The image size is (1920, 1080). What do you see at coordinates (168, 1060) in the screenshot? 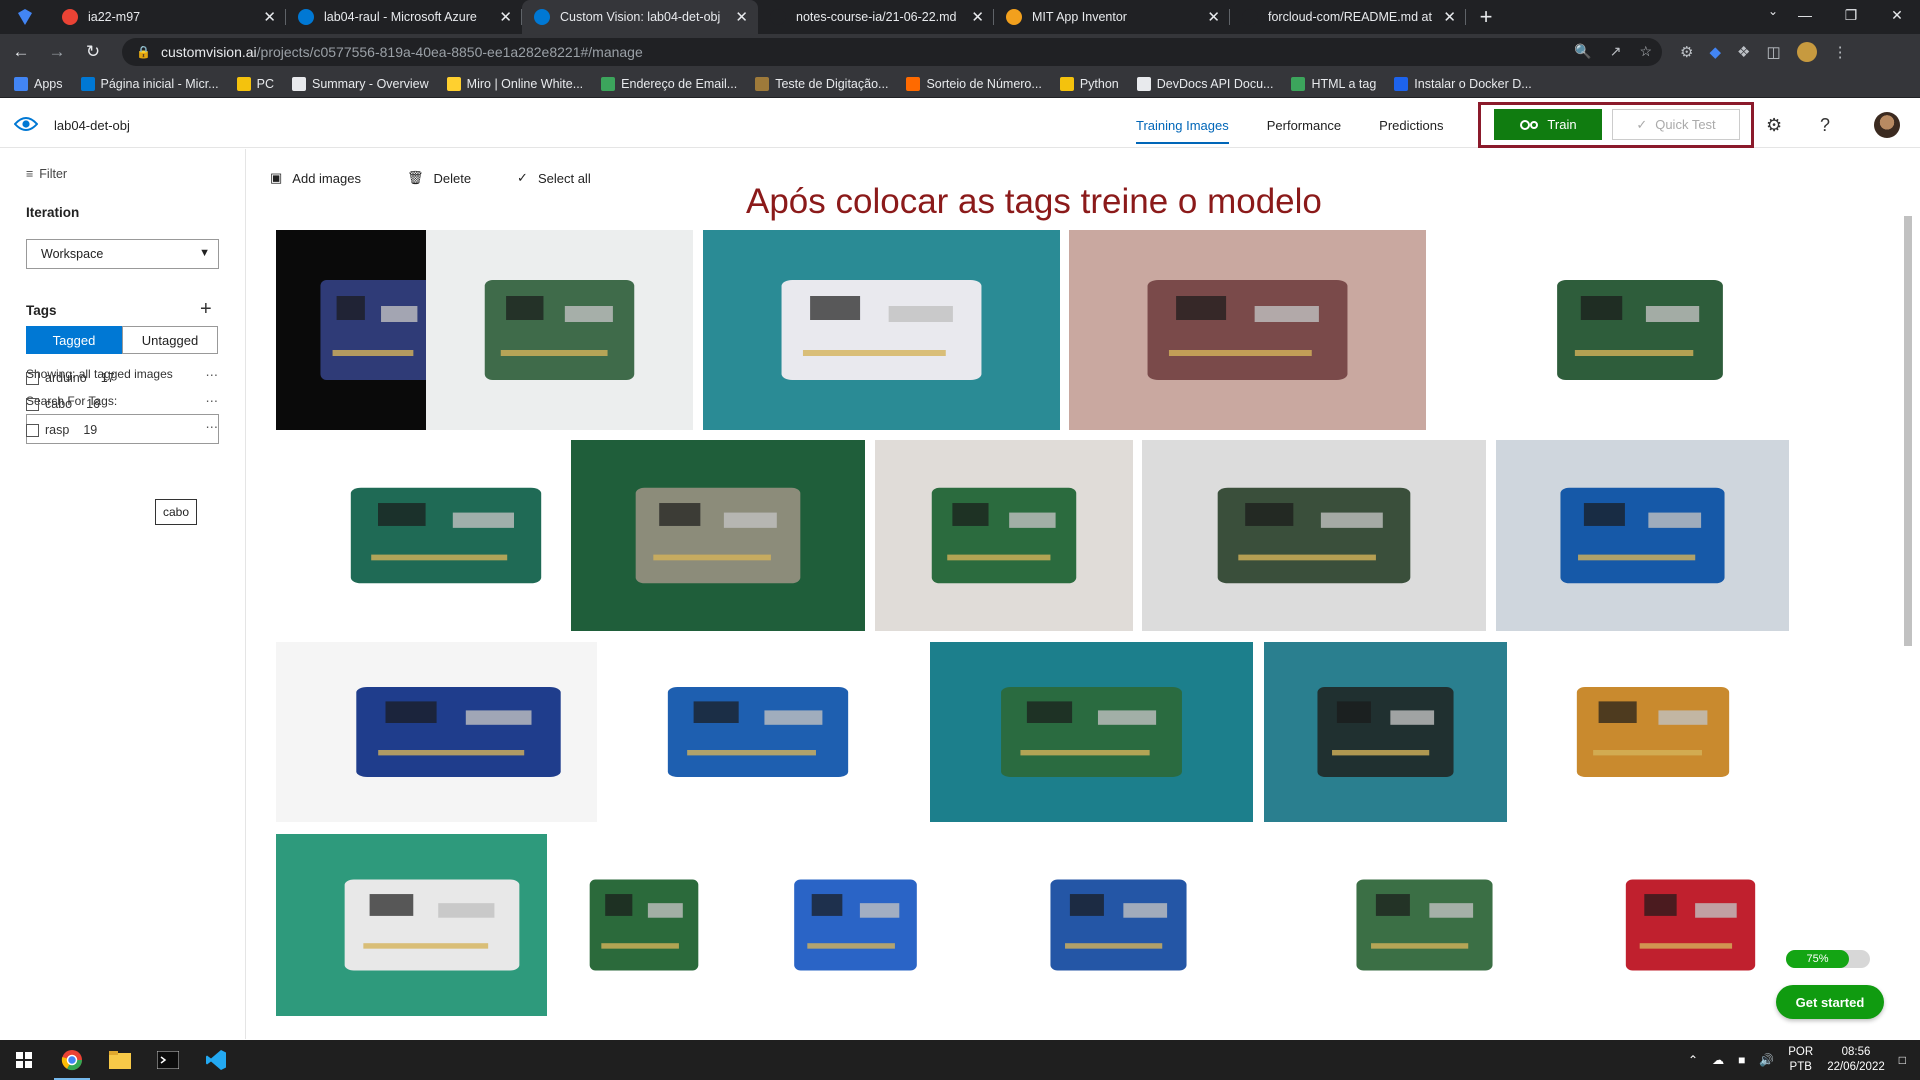
I see `terminal-icon` at bounding box center [168, 1060].